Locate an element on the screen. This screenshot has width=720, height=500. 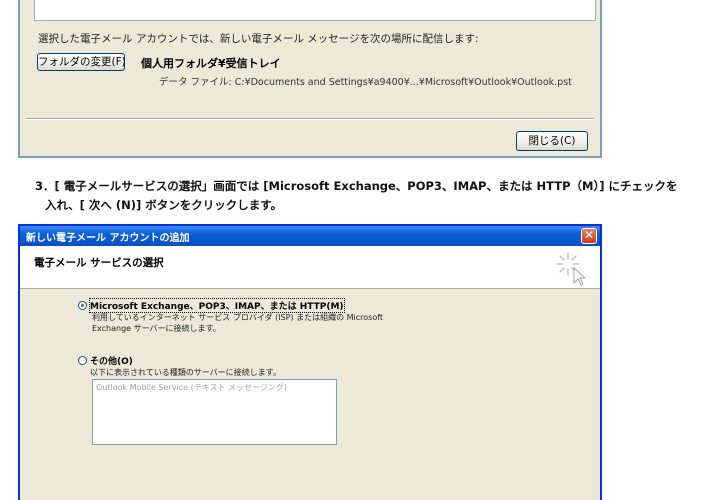
option-other-desc: 以下に表示されている種類のサーバーに接続します。 is located at coordinates (185, 372).